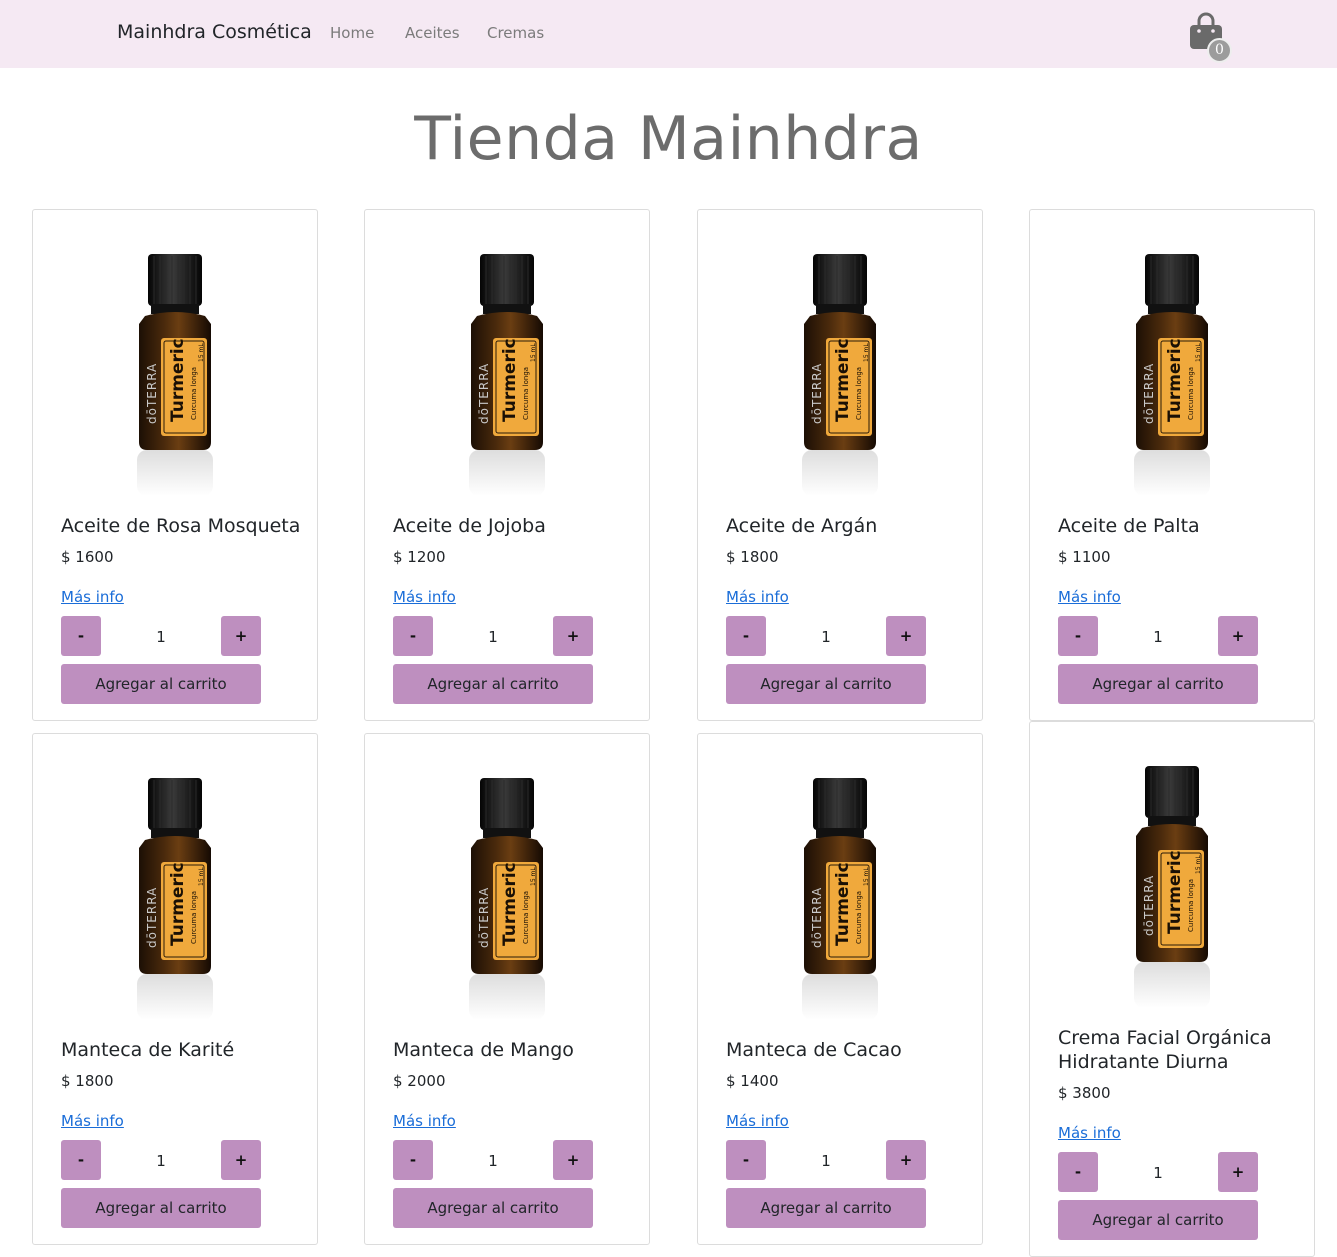 This screenshot has width=1337, height=1257. I want to click on nav-link-aceites: Aceites, so click(432, 33).